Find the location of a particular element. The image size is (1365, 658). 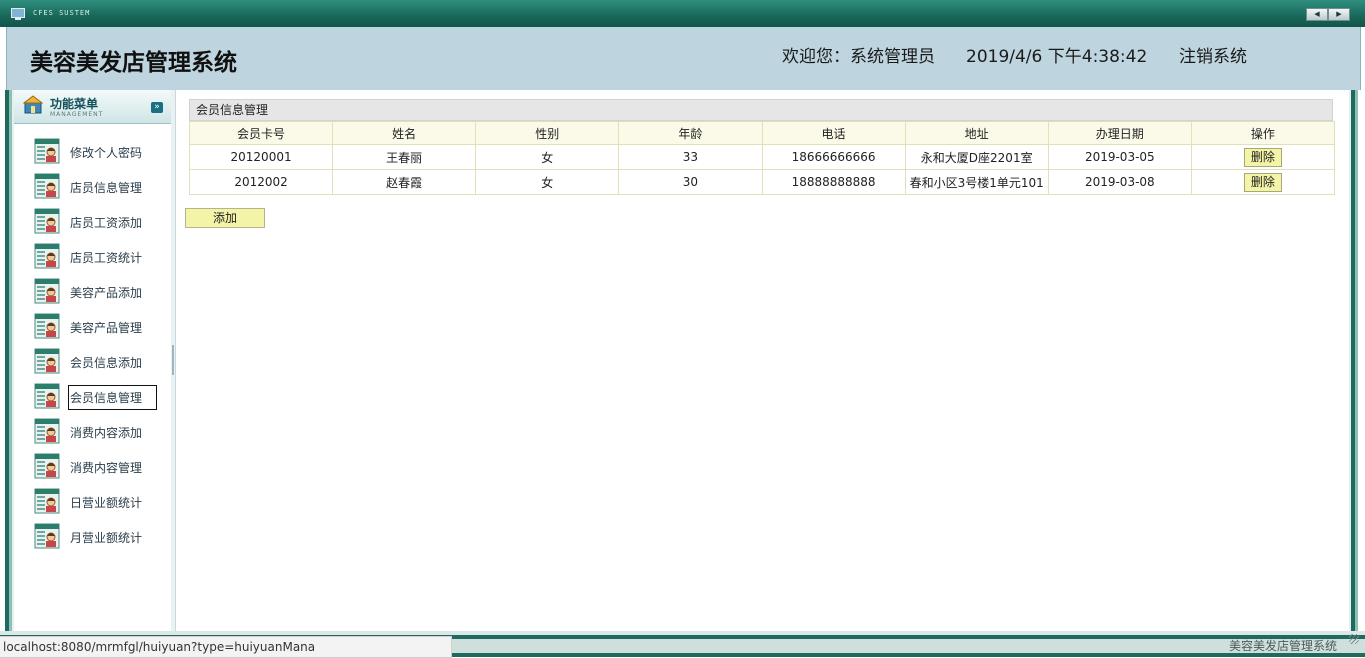

app-title: 美容美发店管理系统 is located at coordinates (133, 63).